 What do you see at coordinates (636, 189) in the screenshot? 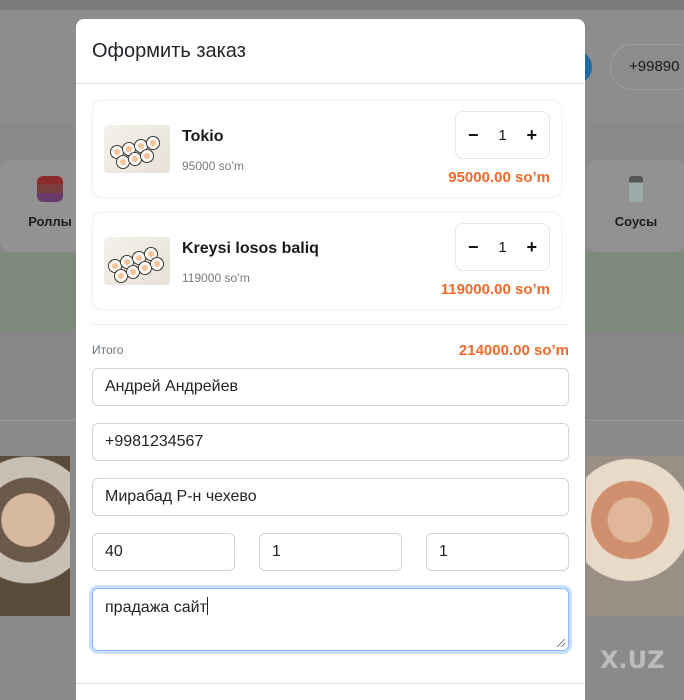
I see `sauce-bottle-icon` at bounding box center [636, 189].